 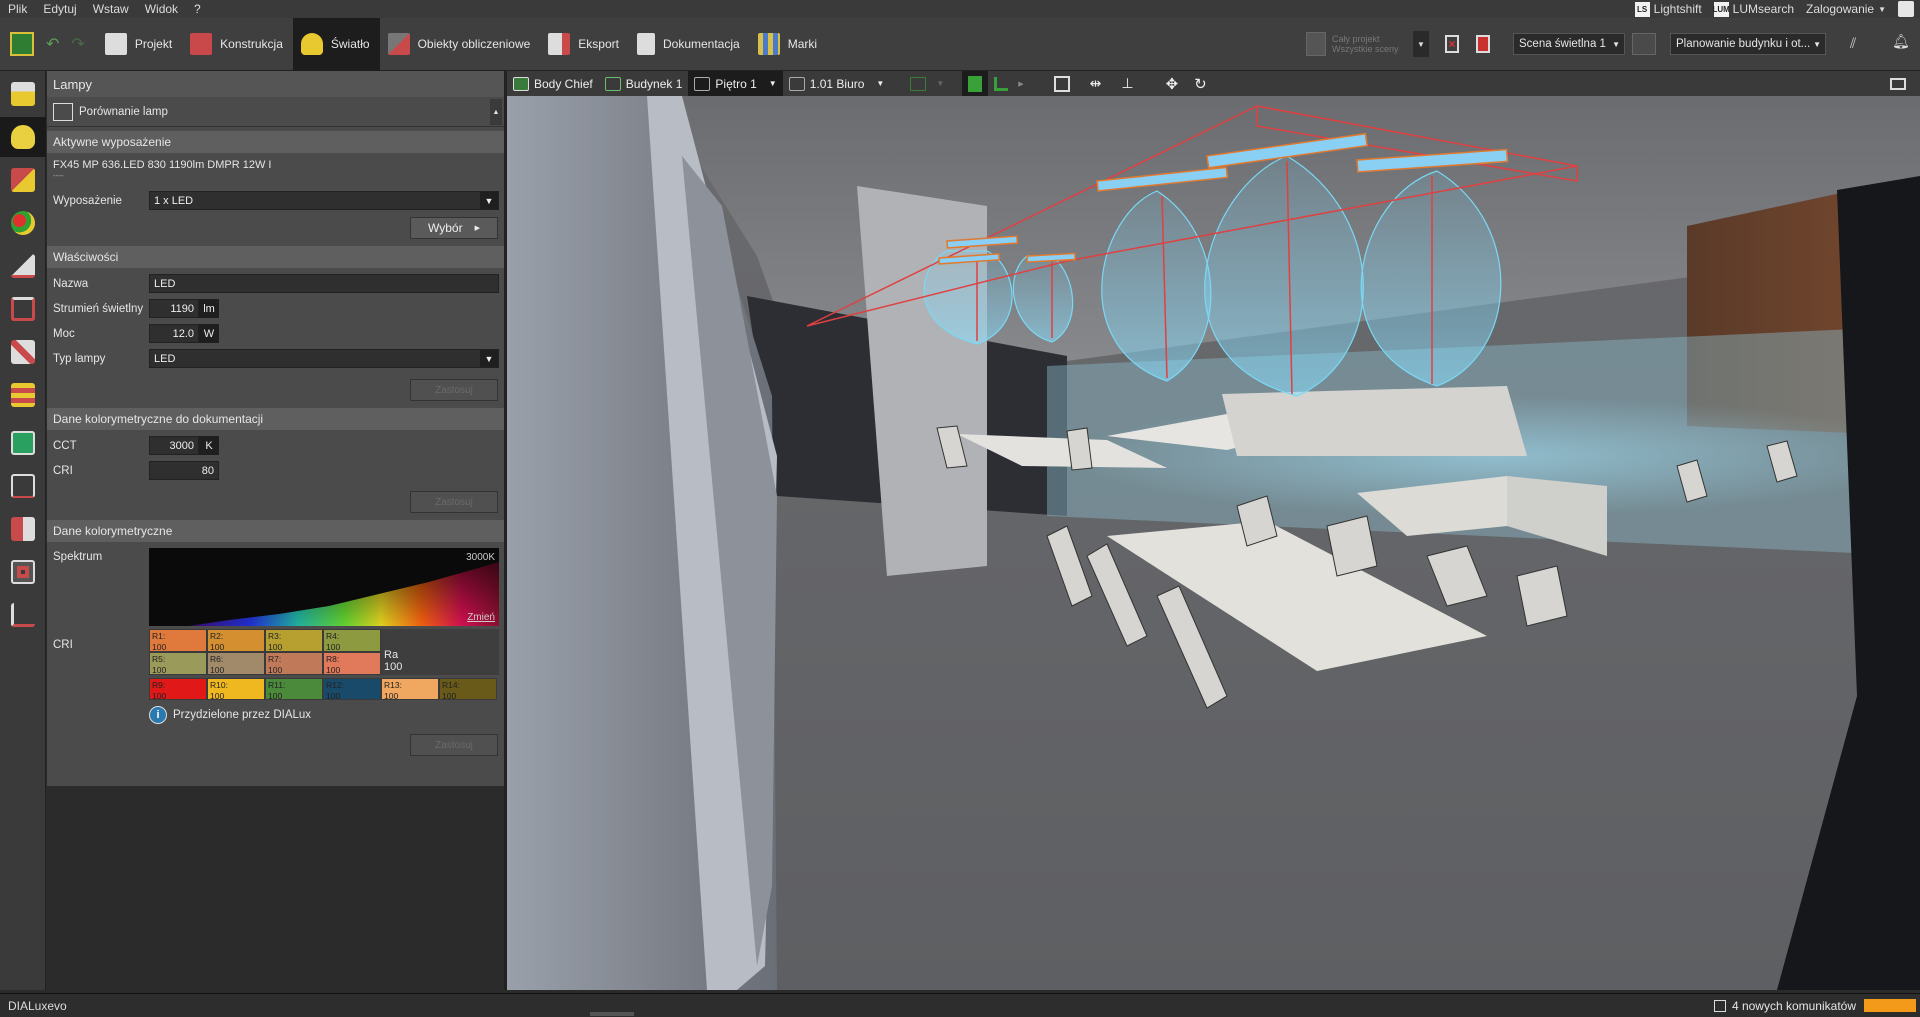 What do you see at coordinates (689, 44) in the screenshot?
I see `tab-dokumentacja: Dokumentacja` at bounding box center [689, 44].